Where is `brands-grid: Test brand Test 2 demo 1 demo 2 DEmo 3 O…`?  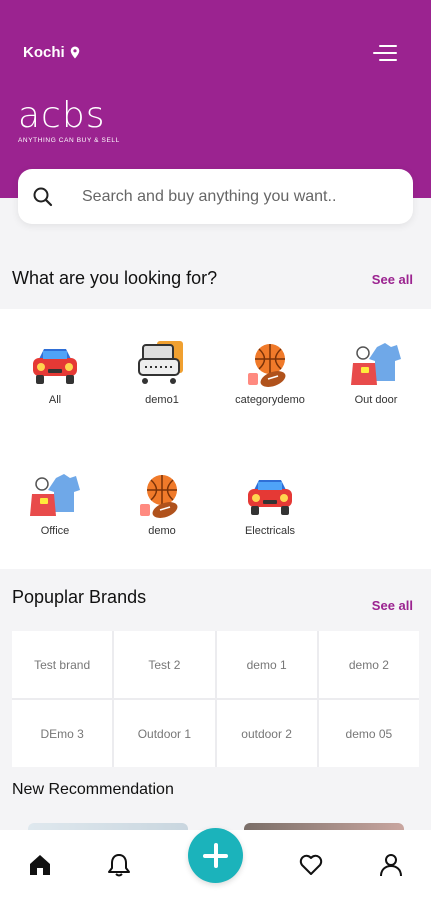 brands-grid: Test brand Test 2 demo 1 demo 2 DEmo 3 O… is located at coordinates (215, 699).